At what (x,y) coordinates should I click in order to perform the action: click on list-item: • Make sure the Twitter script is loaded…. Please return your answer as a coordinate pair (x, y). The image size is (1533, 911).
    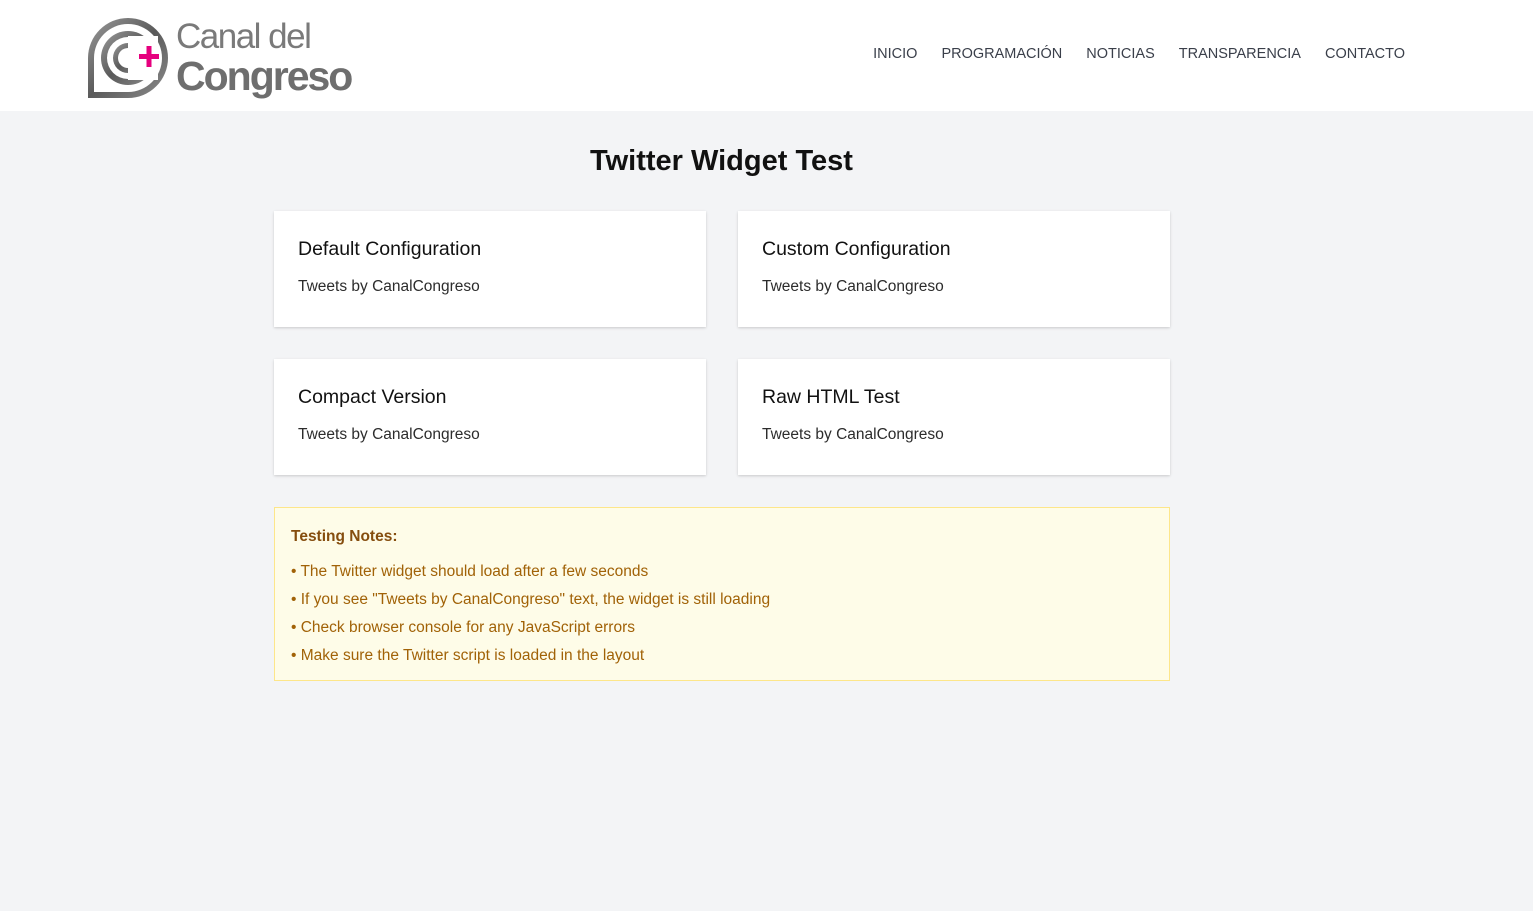
    Looking at the image, I should click on (468, 655).